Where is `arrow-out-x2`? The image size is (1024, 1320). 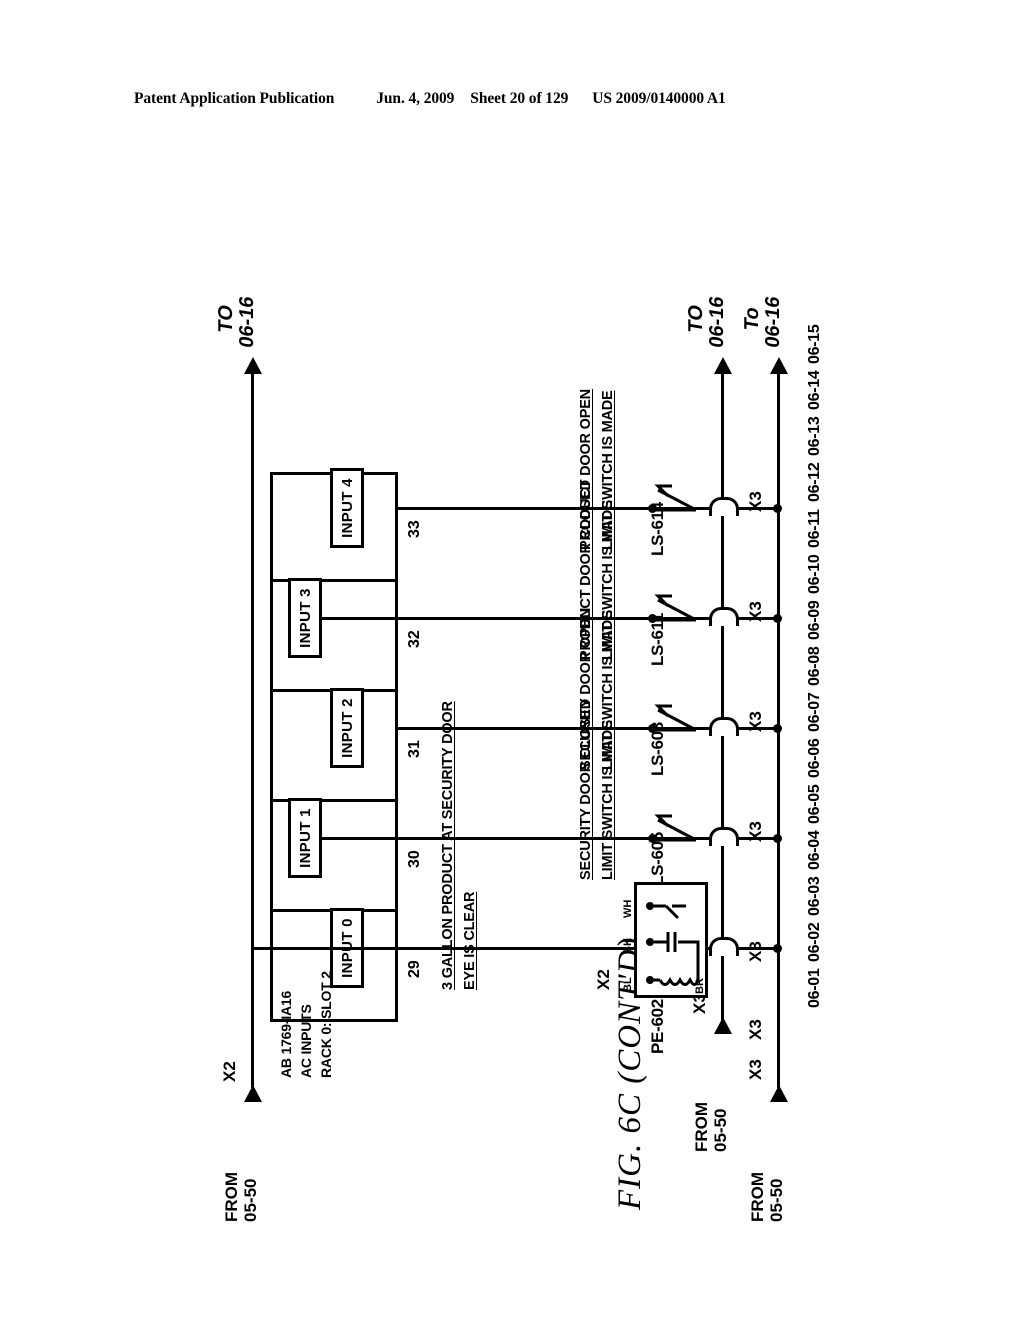 arrow-out-x2 is located at coordinates (253, 365).